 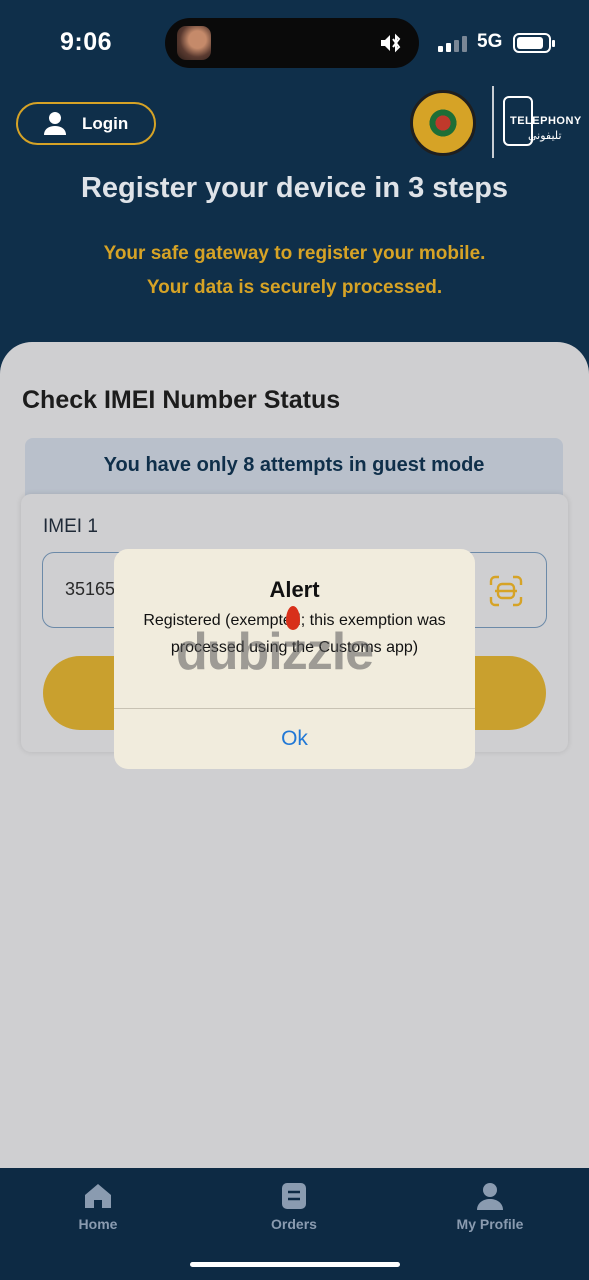 I want to click on attempts-banner: You have only 8 attempts in guest mode, so click(x=294, y=468).